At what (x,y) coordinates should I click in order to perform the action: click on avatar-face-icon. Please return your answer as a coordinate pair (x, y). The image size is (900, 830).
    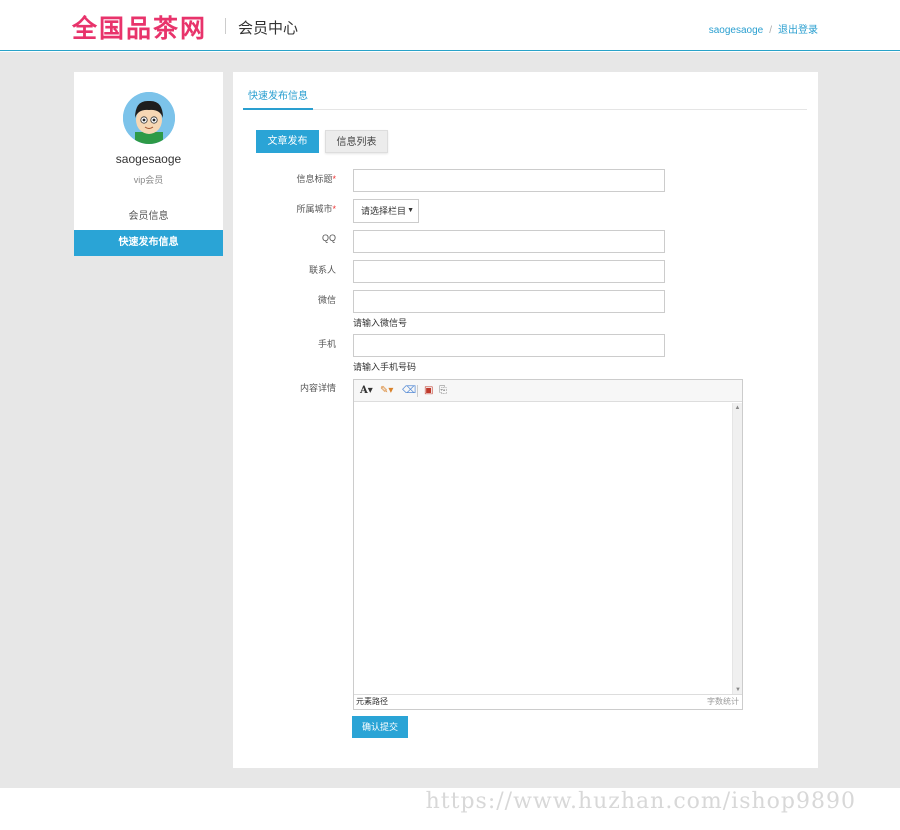
    Looking at the image, I should click on (149, 118).